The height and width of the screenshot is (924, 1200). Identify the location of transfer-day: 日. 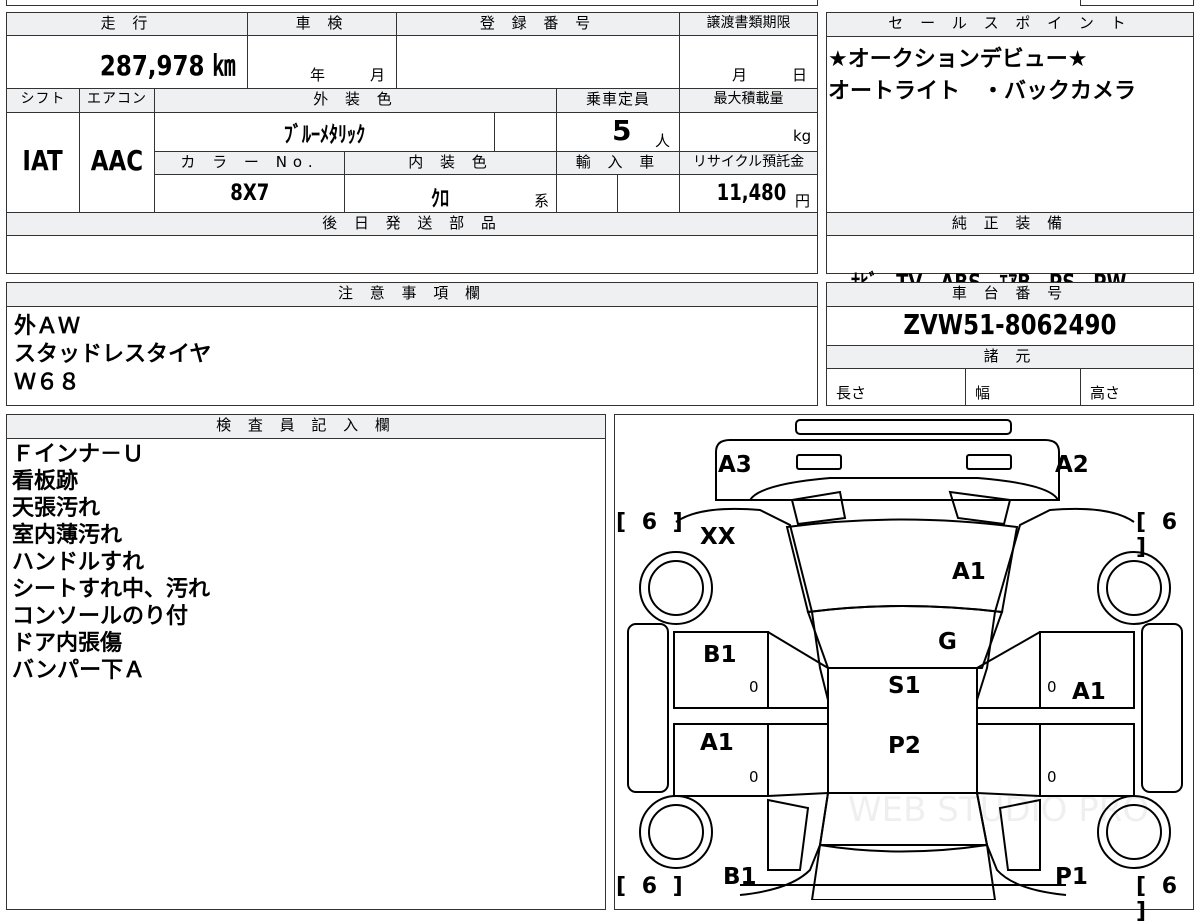
(800, 75).